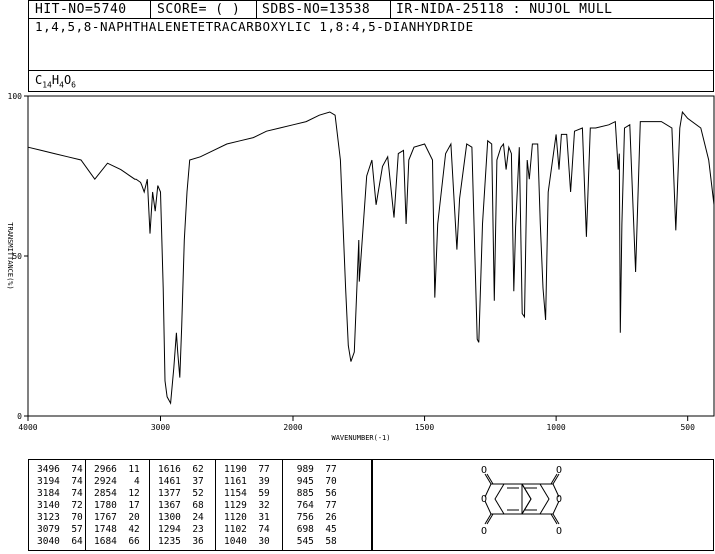  What do you see at coordinates (60, 493) in the screenshot?
I see `peak-row: 3184 74` at bounding box center [60, 493].